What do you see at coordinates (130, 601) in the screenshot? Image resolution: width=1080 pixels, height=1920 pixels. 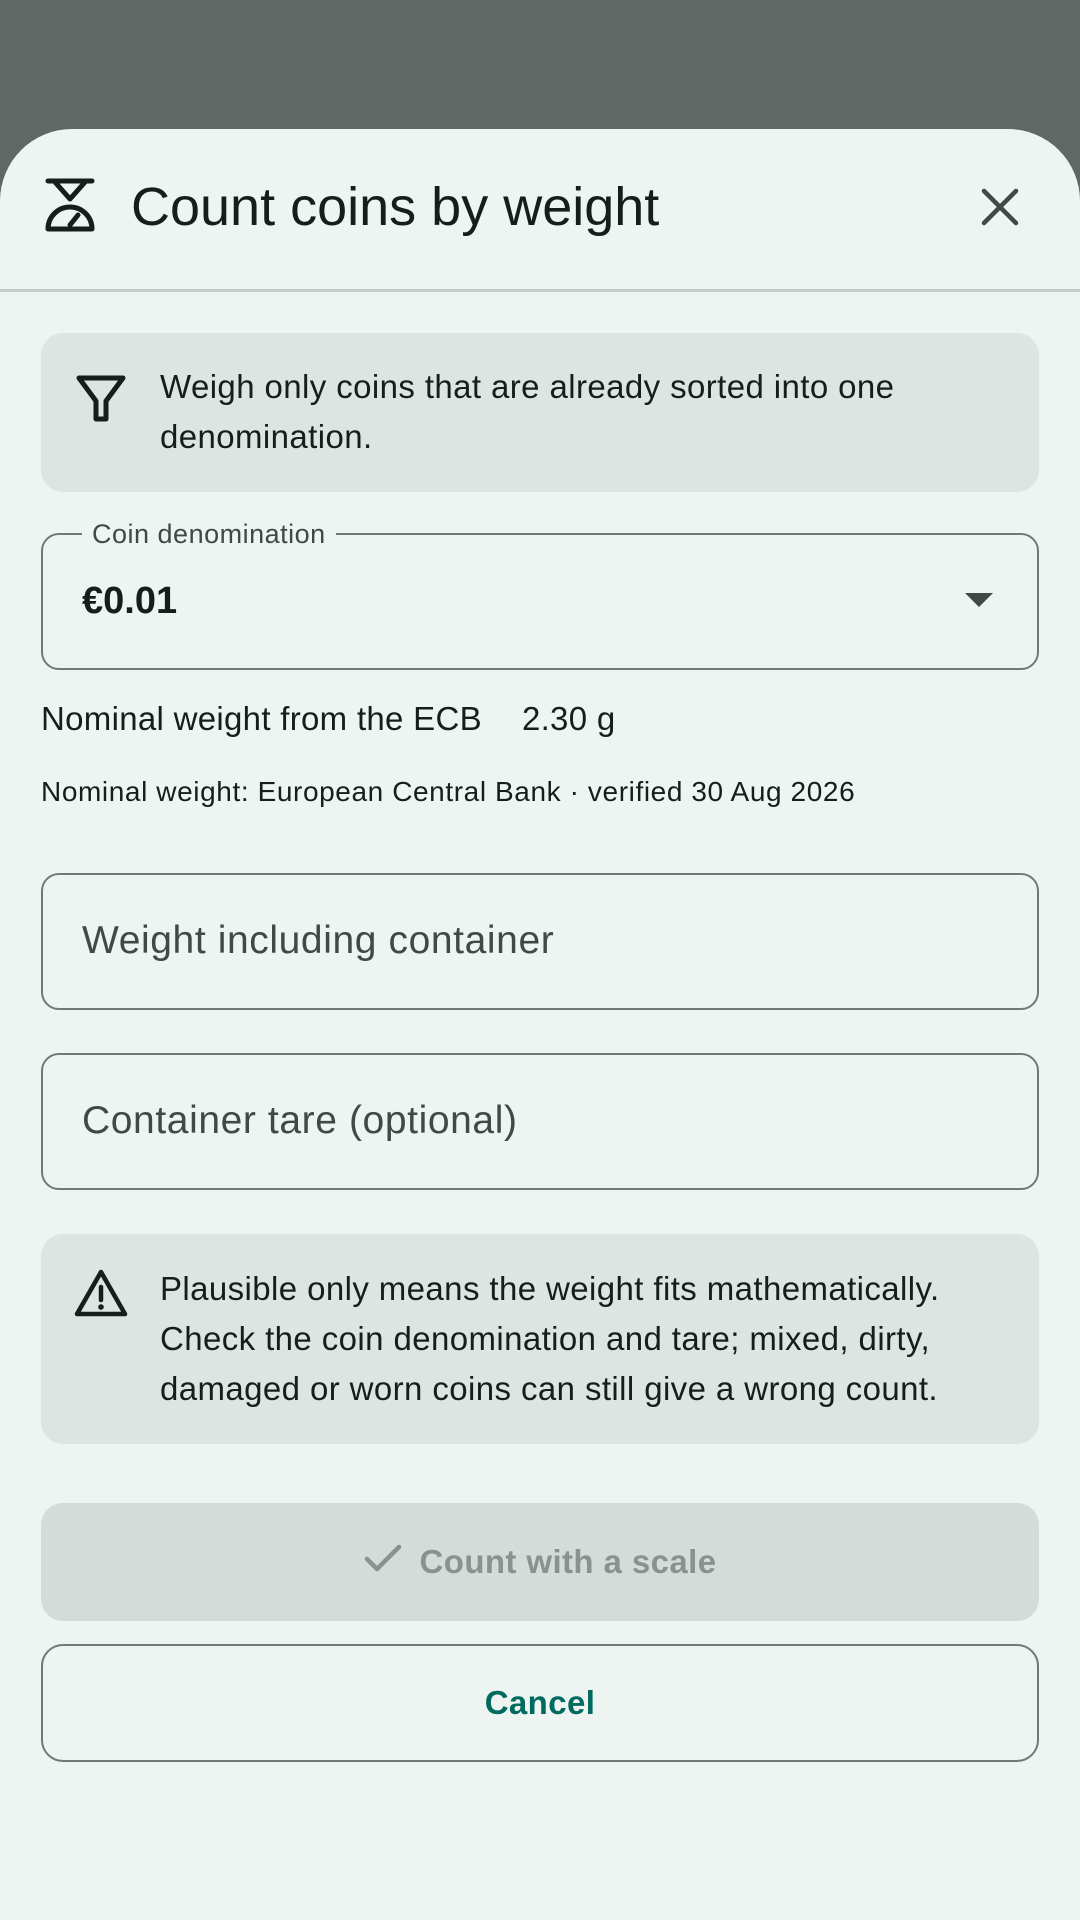 I see `denomination-value: €0.01` at bounding box center [130, 601].